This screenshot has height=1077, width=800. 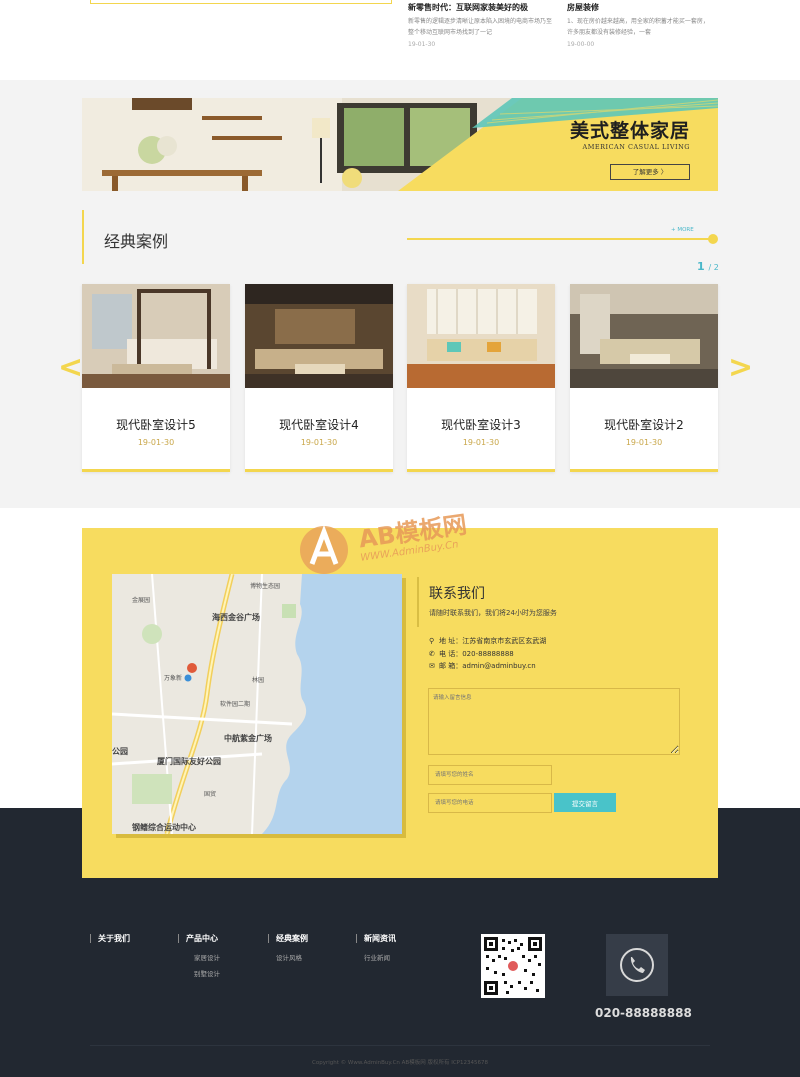 I want to click on phone-field, so click(x=490, y=803).